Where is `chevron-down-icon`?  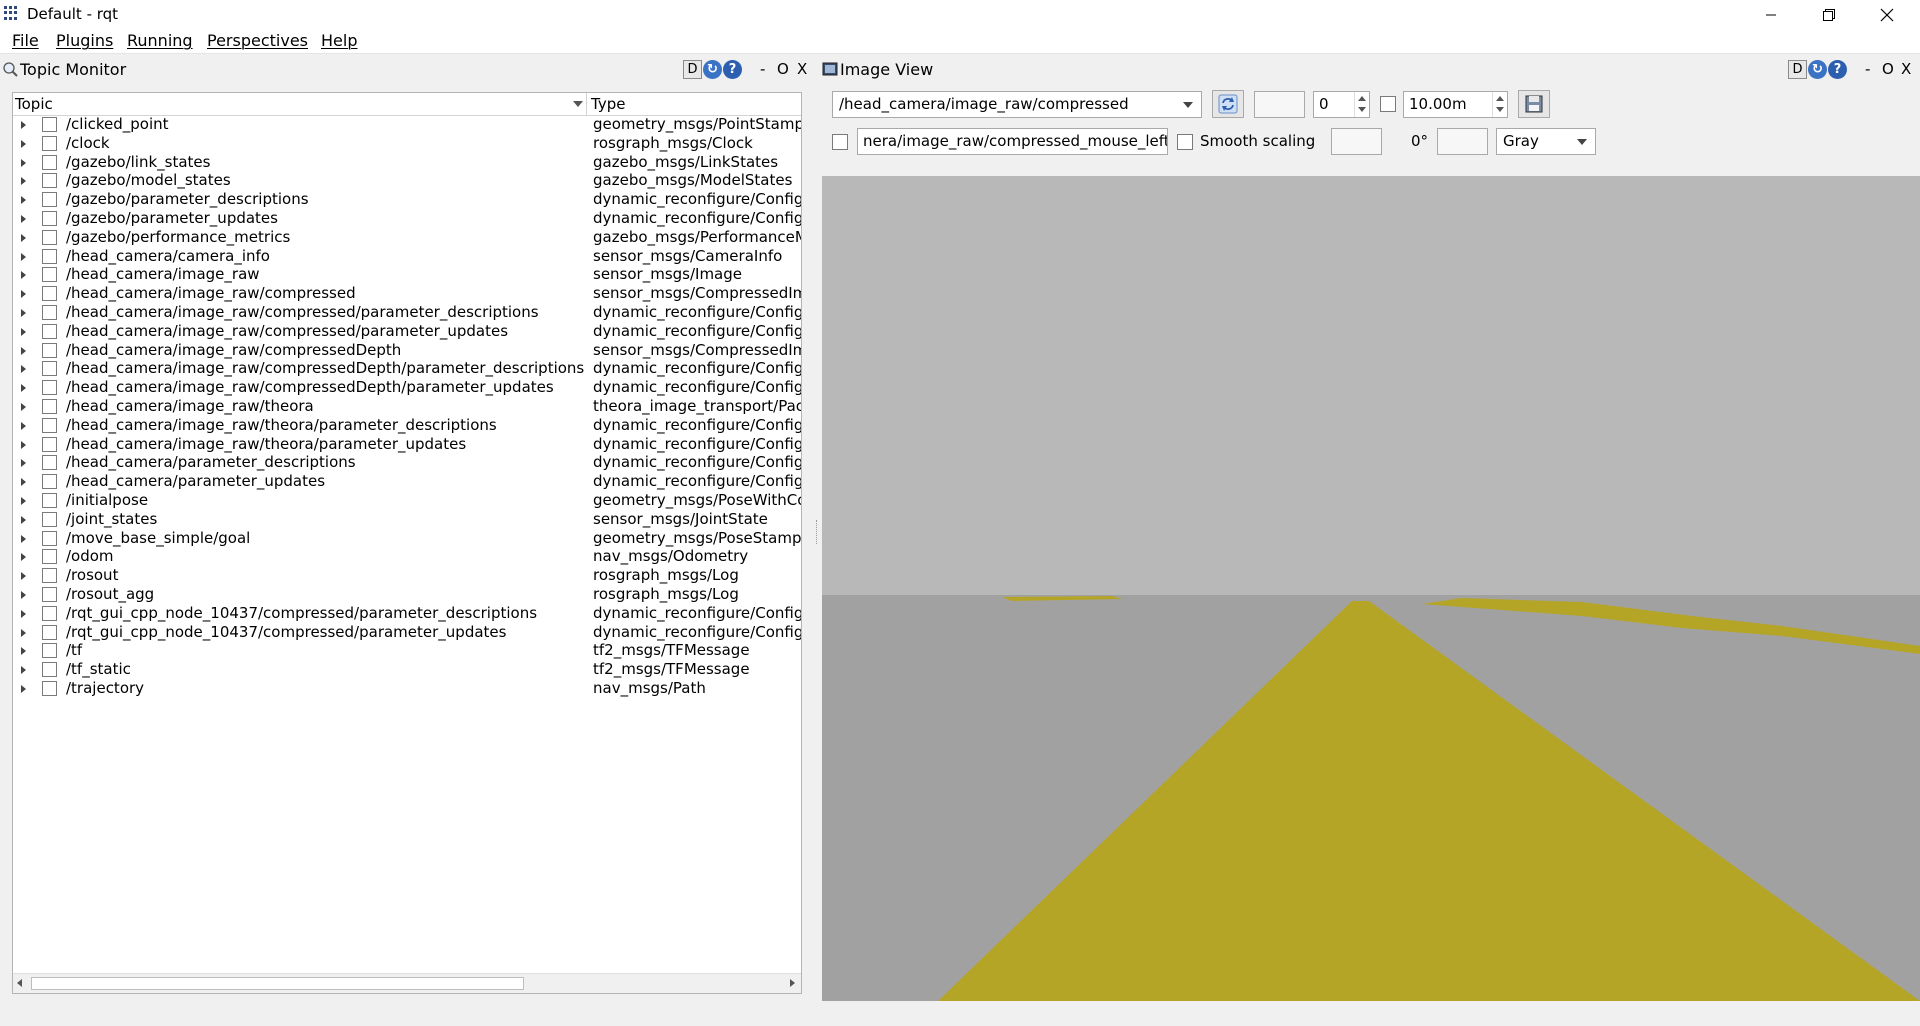 chevron-down-icon is located at coordinates (1362, 109).